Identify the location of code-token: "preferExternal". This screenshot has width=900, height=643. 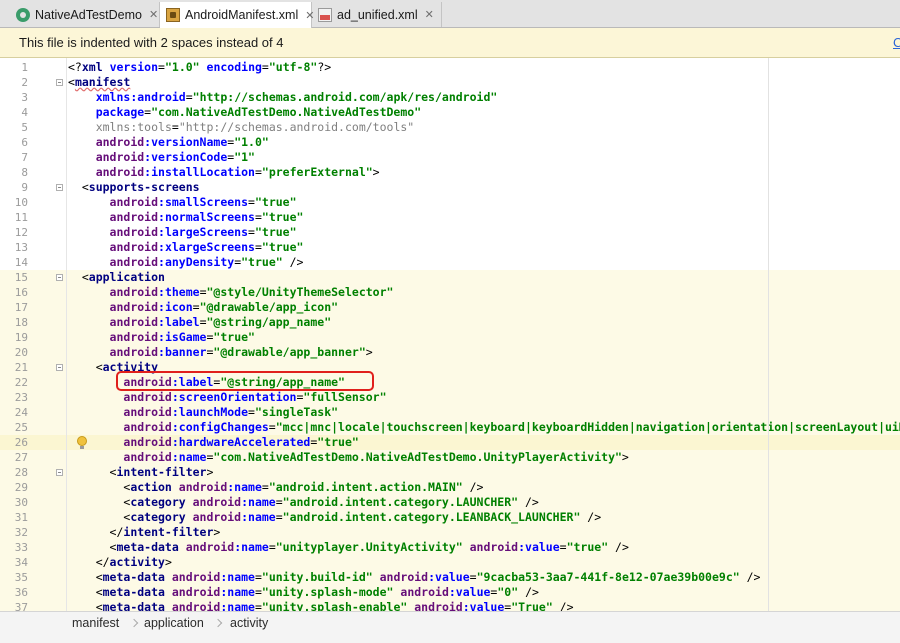
(317, 172).